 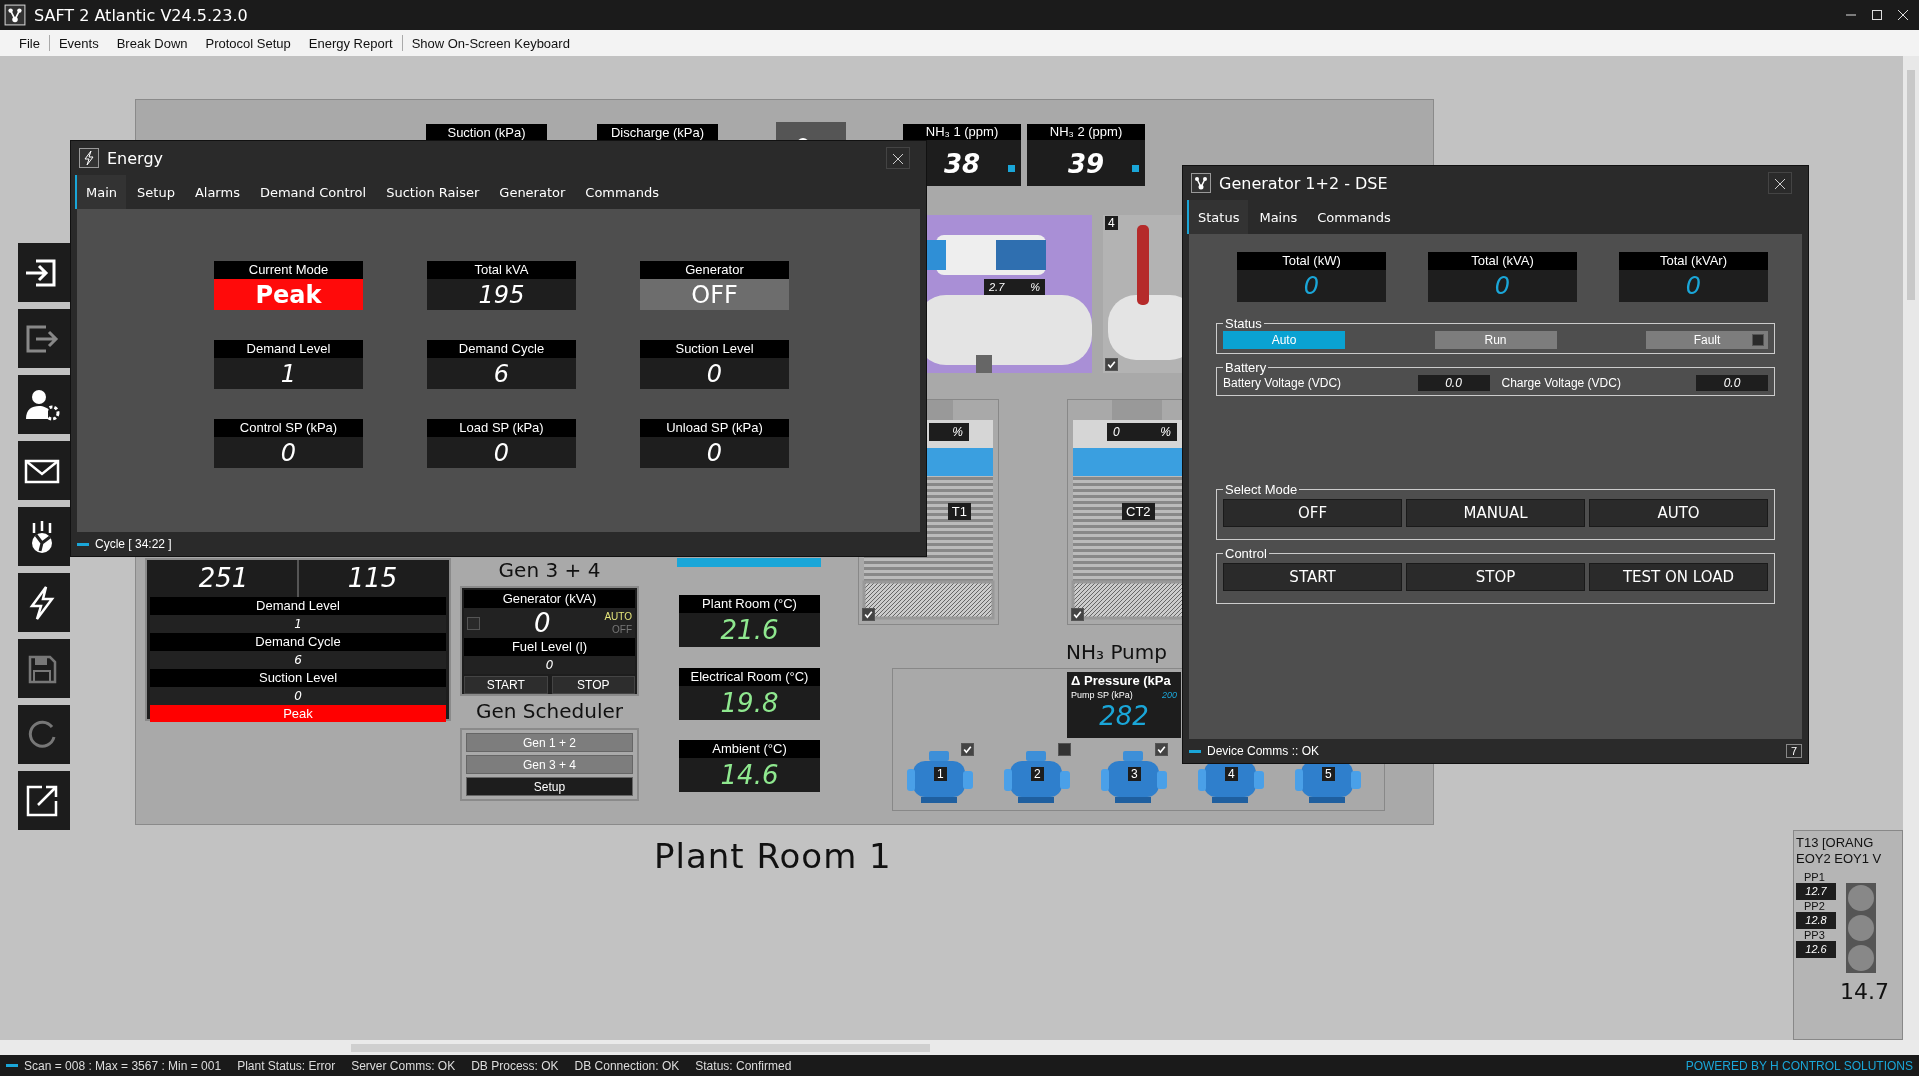 I want to click on window-title: SAFT 2 Atlantic V24.5.23.0, so click(x=141, y=15).